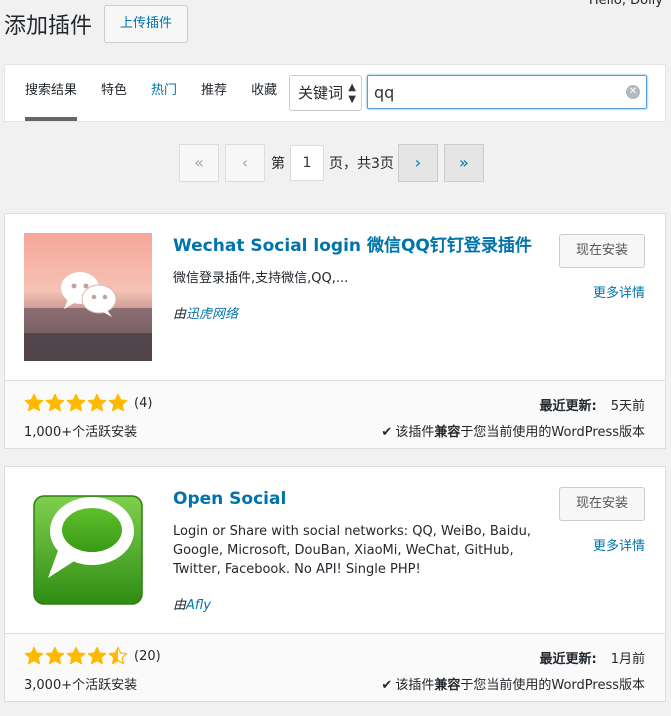  Describe the element at coordinates (199, 163) in the screenshot. I see `first-page-button: «` at that location.